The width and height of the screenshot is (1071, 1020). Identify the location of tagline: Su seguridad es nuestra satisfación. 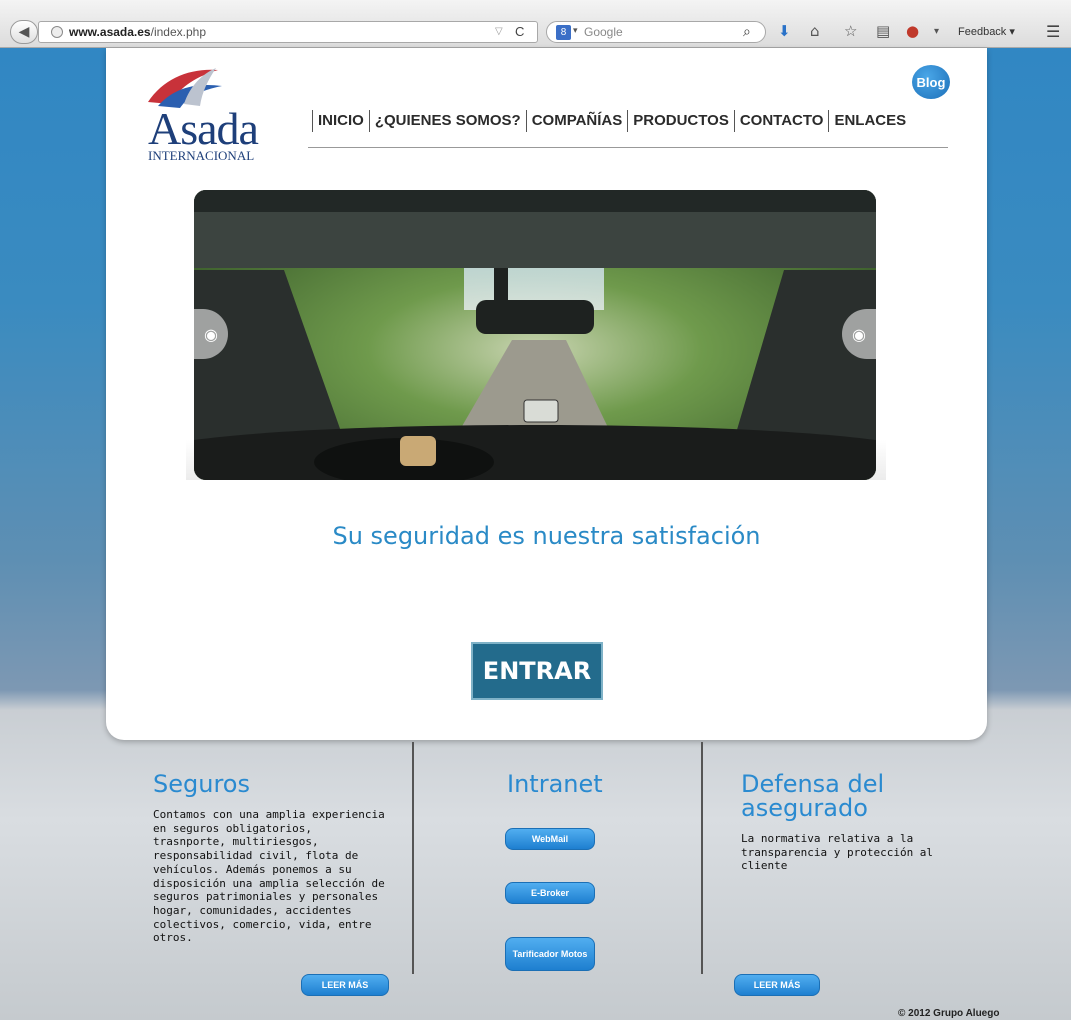
(546, 536).